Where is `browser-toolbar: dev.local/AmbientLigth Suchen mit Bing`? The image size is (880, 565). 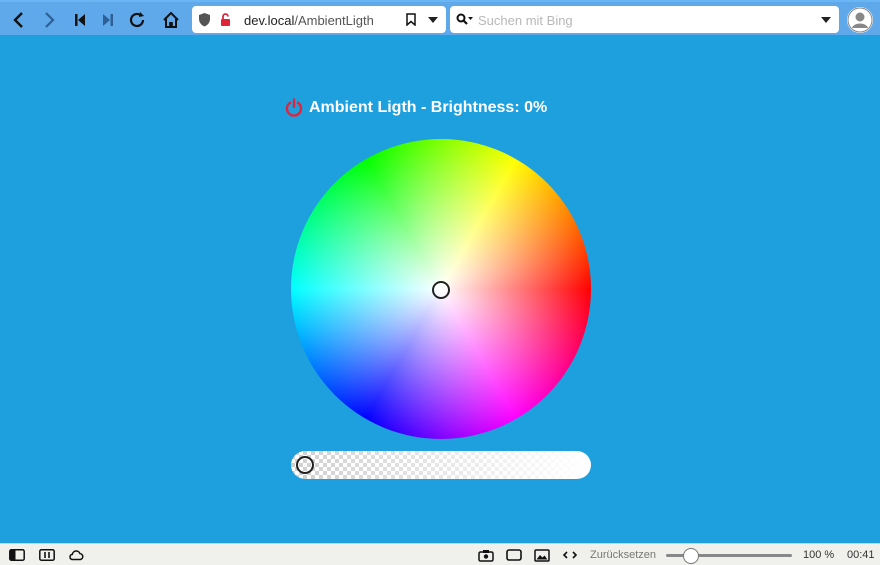 browser-toolbar: dev.local/AmbientLigth Suchen mit Bing is located at coordinates (440, 17).